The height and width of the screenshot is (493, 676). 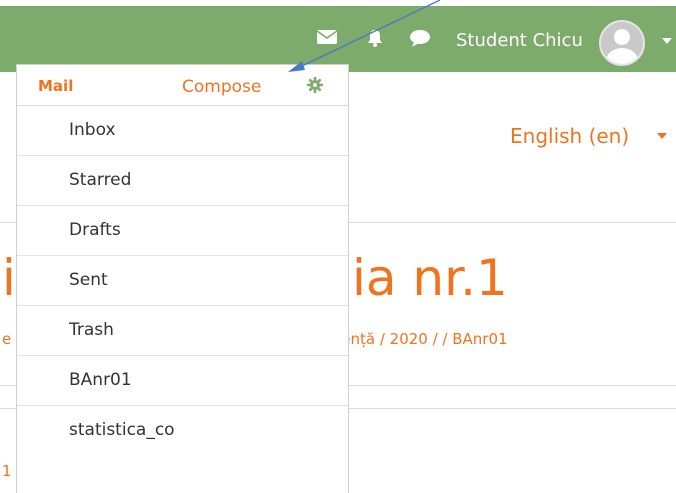 What do you see at coordinates (315, 87) in the screenshot?
I see `gear-icon` at bounding box center [315, 87].